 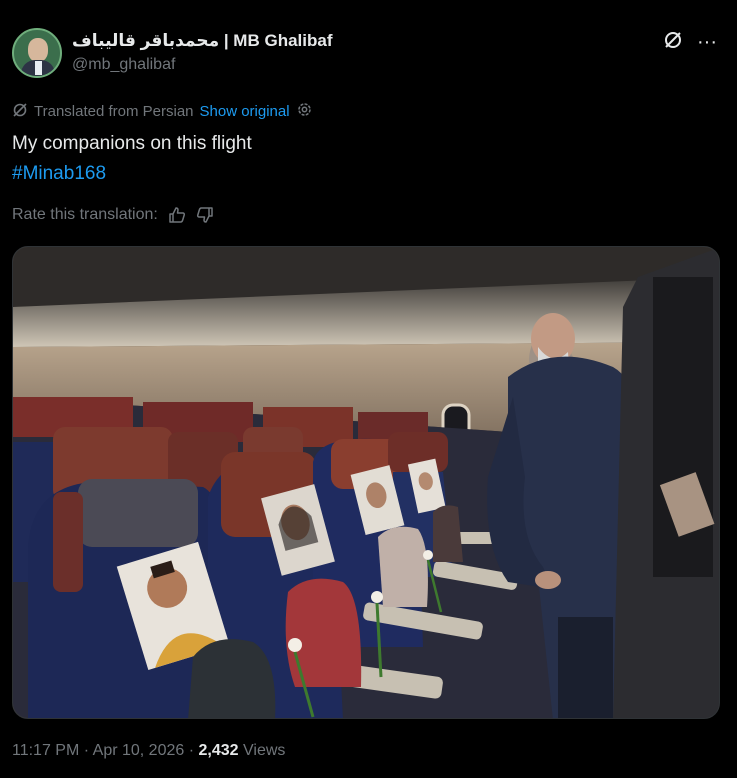 I want to click on rate-translation: Rate this translation:, so click(x=113, y=215).